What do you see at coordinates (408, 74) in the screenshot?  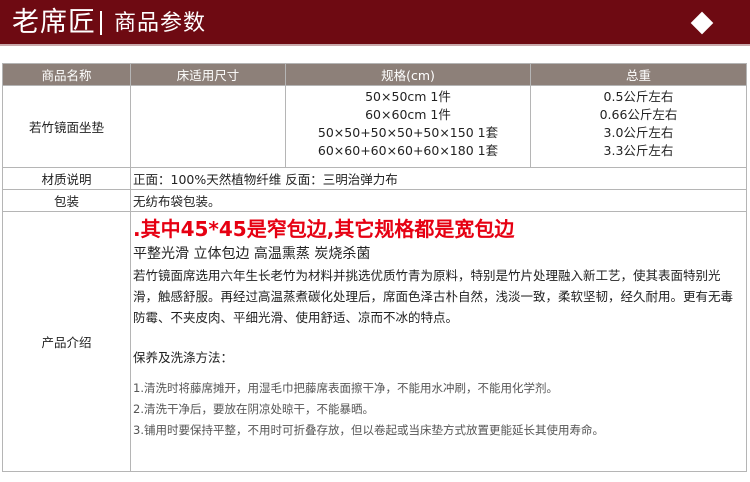 I see `header-spec: 规格(cm)` at bounding box center [408, 74].